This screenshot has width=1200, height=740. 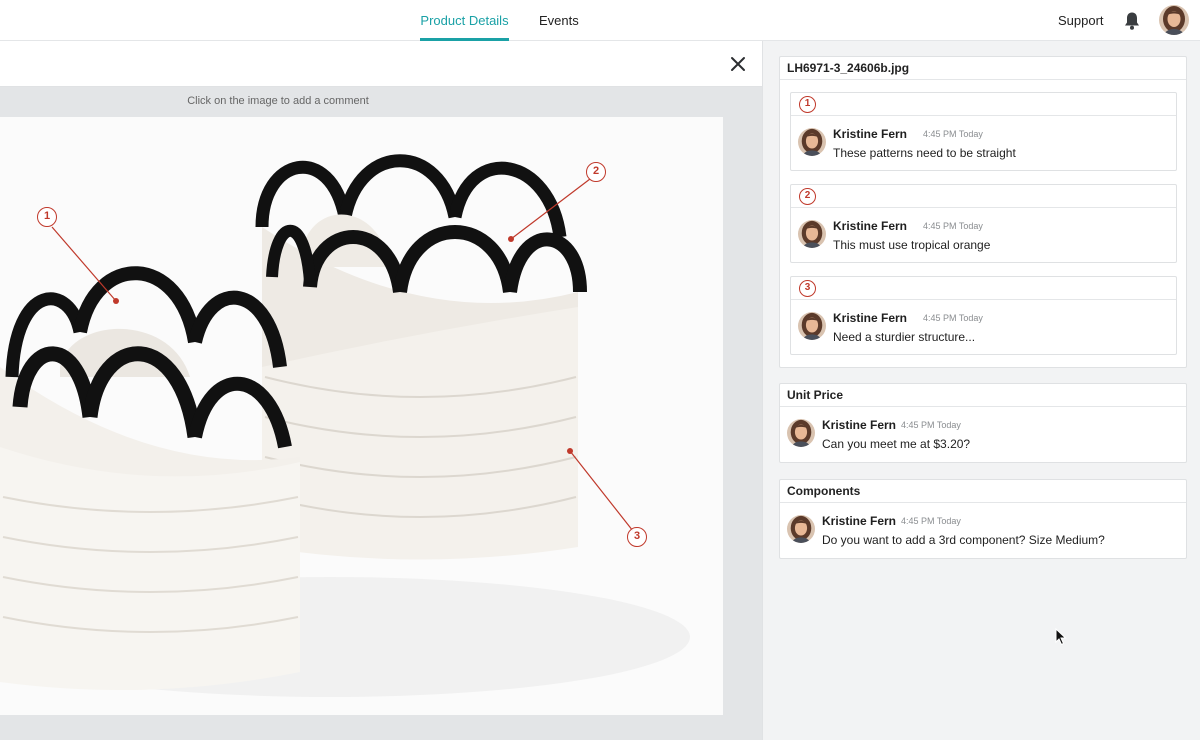 I want to click on thread-number: 1, so click(x=807, y=104).